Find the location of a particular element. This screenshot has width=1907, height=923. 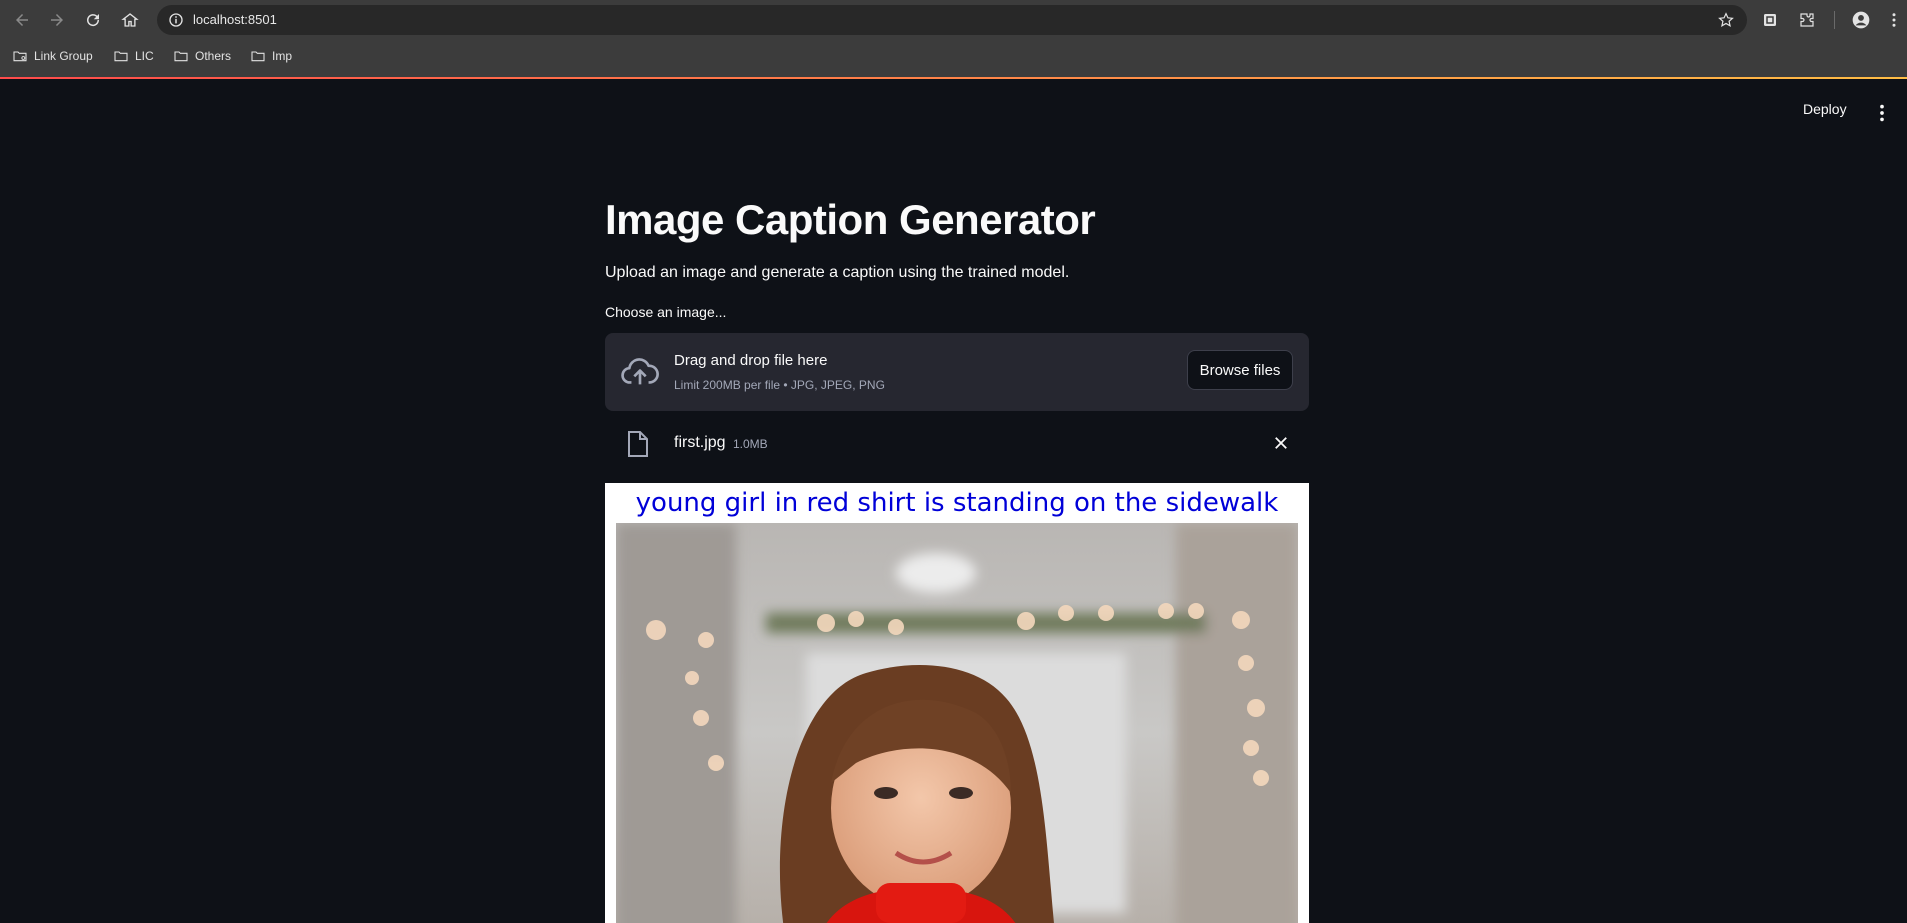

extensions-menu-button is located at coordinates (1807, 20).